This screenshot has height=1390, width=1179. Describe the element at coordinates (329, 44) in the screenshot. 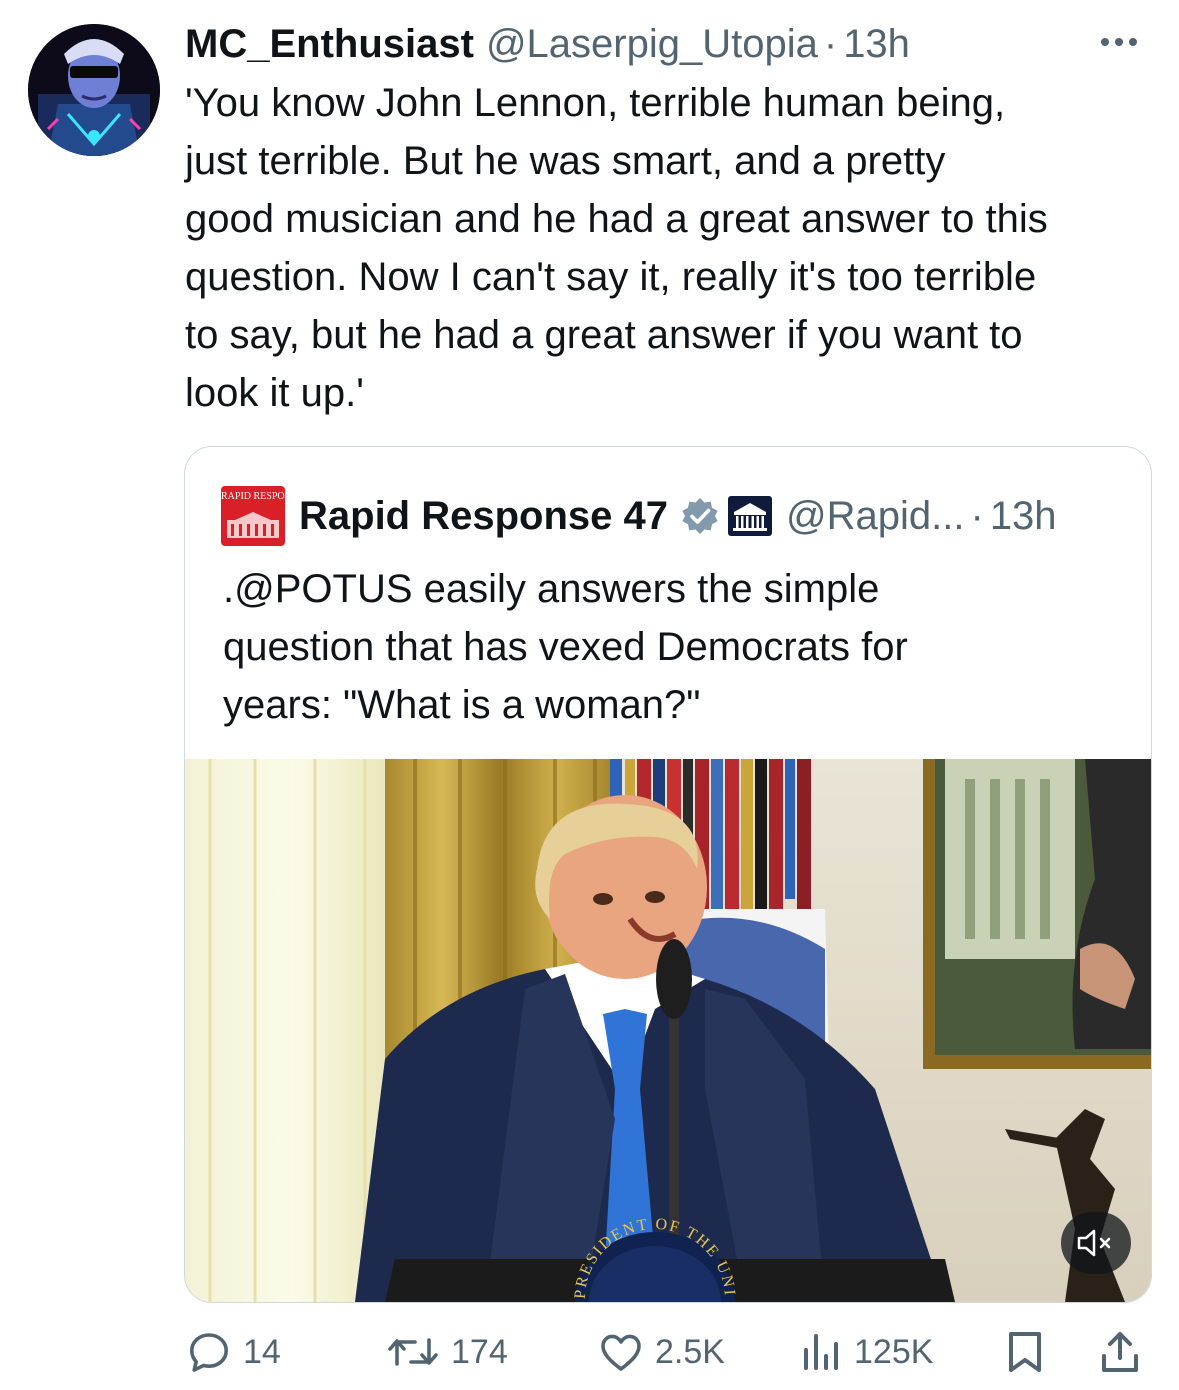

I see `author-name: MC_Enthusiast` at that location.